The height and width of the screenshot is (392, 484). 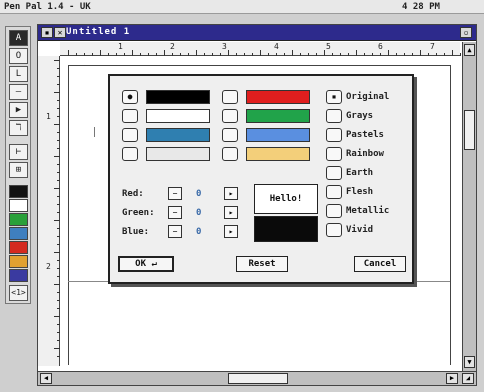 What do you see at coordinates (47, 7) in the screenshot?
I see `app-title: Pen Pal 1.4 - UK` at bounding box center [47, 7].